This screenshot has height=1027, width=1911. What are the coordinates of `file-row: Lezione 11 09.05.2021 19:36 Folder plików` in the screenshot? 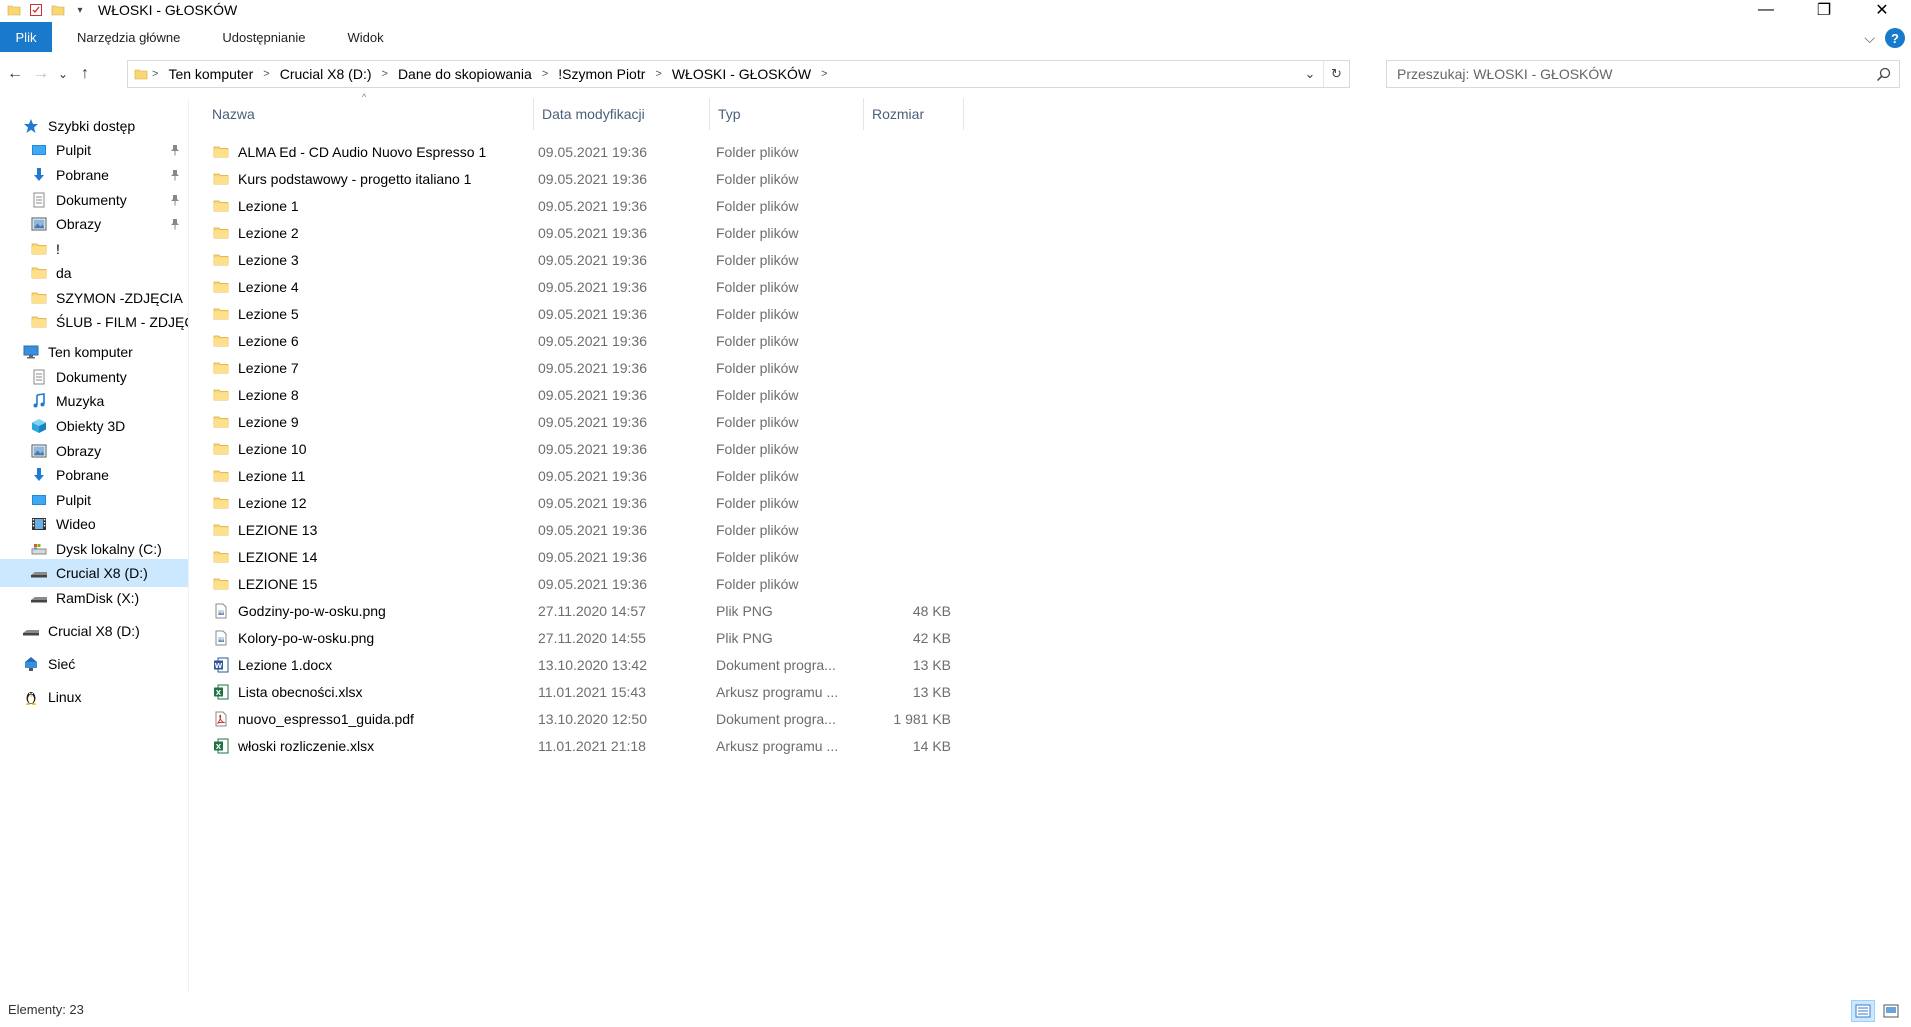 It's located at (584, 475).